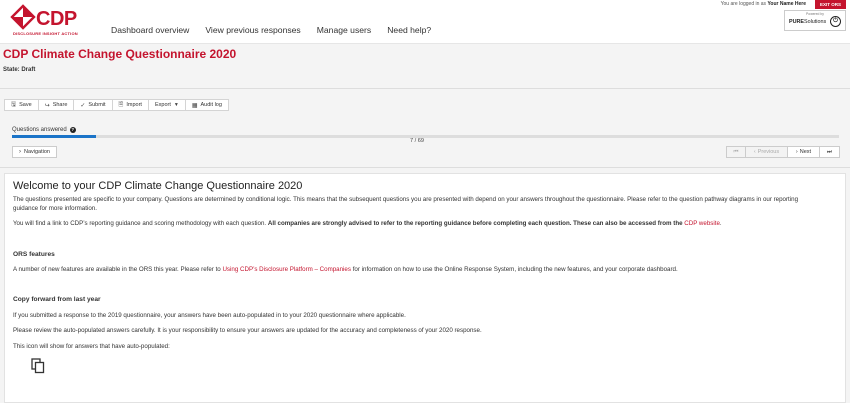 The width and height of the screenshot is (850, 403). I want to click on ors-features-heading: ORS features, so click(34, 254).